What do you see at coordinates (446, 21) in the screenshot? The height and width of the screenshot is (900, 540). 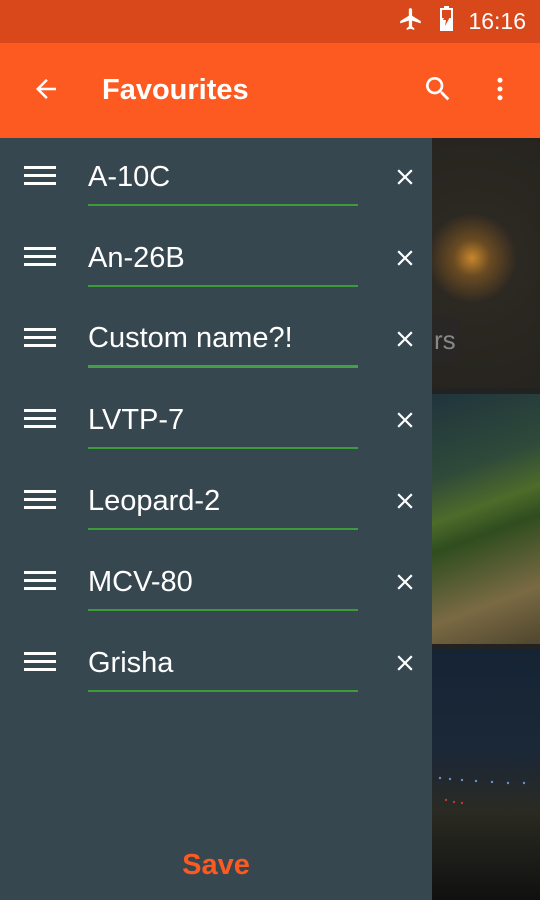 I see `battery-charging-icon` at bounding box center [446, 21].